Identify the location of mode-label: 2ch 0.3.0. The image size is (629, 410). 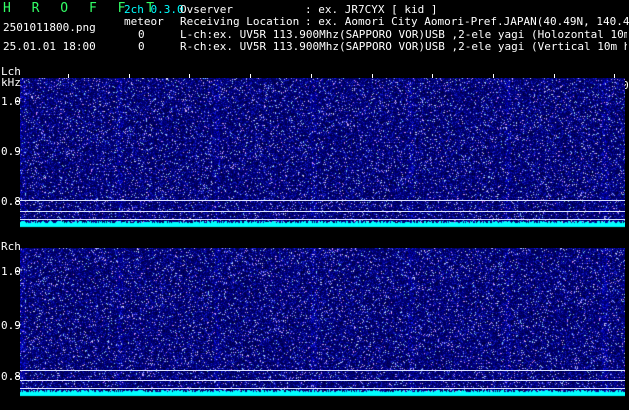
(154, 9).